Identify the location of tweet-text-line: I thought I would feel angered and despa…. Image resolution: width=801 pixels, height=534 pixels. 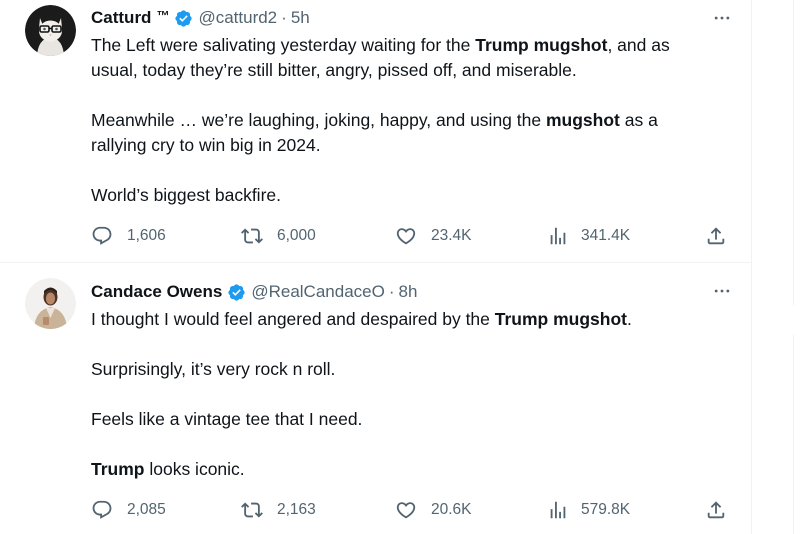
(411, 319).